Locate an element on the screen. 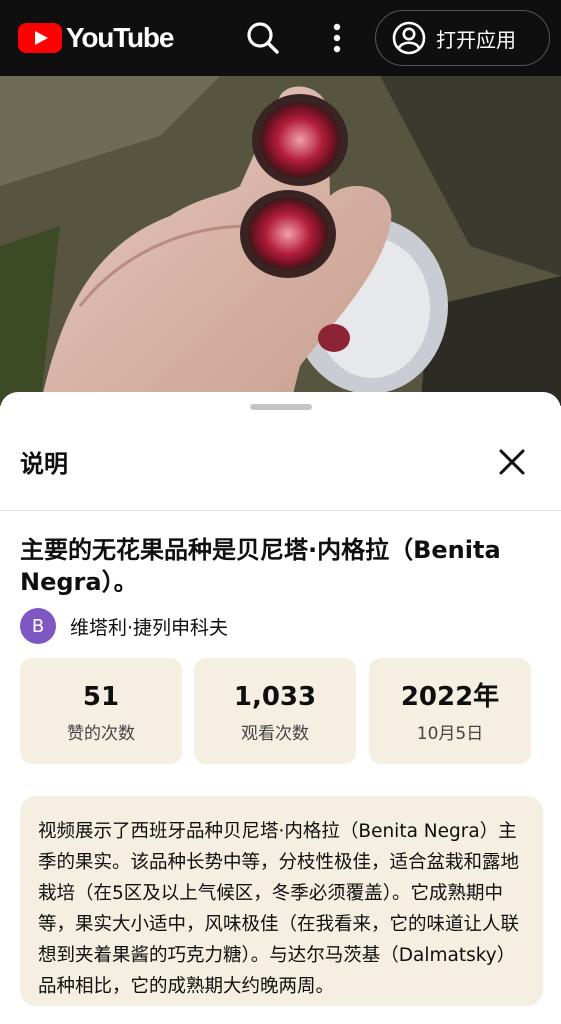 The image size is (561, 1024). views-stat: 1,033 观看次数 is located at coordinates (275, 711).